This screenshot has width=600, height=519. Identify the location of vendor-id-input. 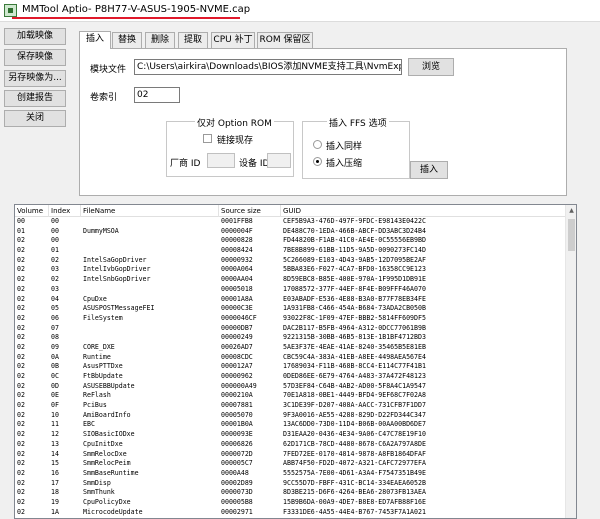
(221, 160).